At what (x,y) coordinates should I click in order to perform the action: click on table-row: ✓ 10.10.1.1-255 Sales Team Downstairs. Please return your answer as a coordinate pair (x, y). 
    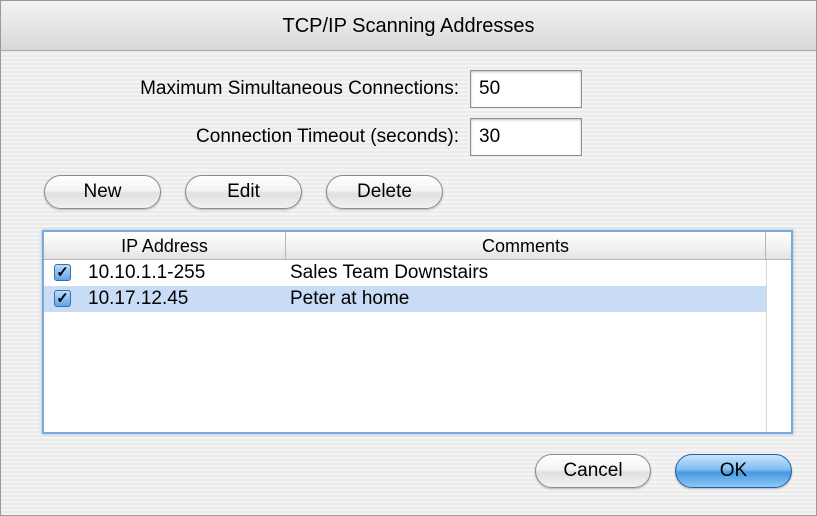
    Looking at the image, I should click on (405, 273).